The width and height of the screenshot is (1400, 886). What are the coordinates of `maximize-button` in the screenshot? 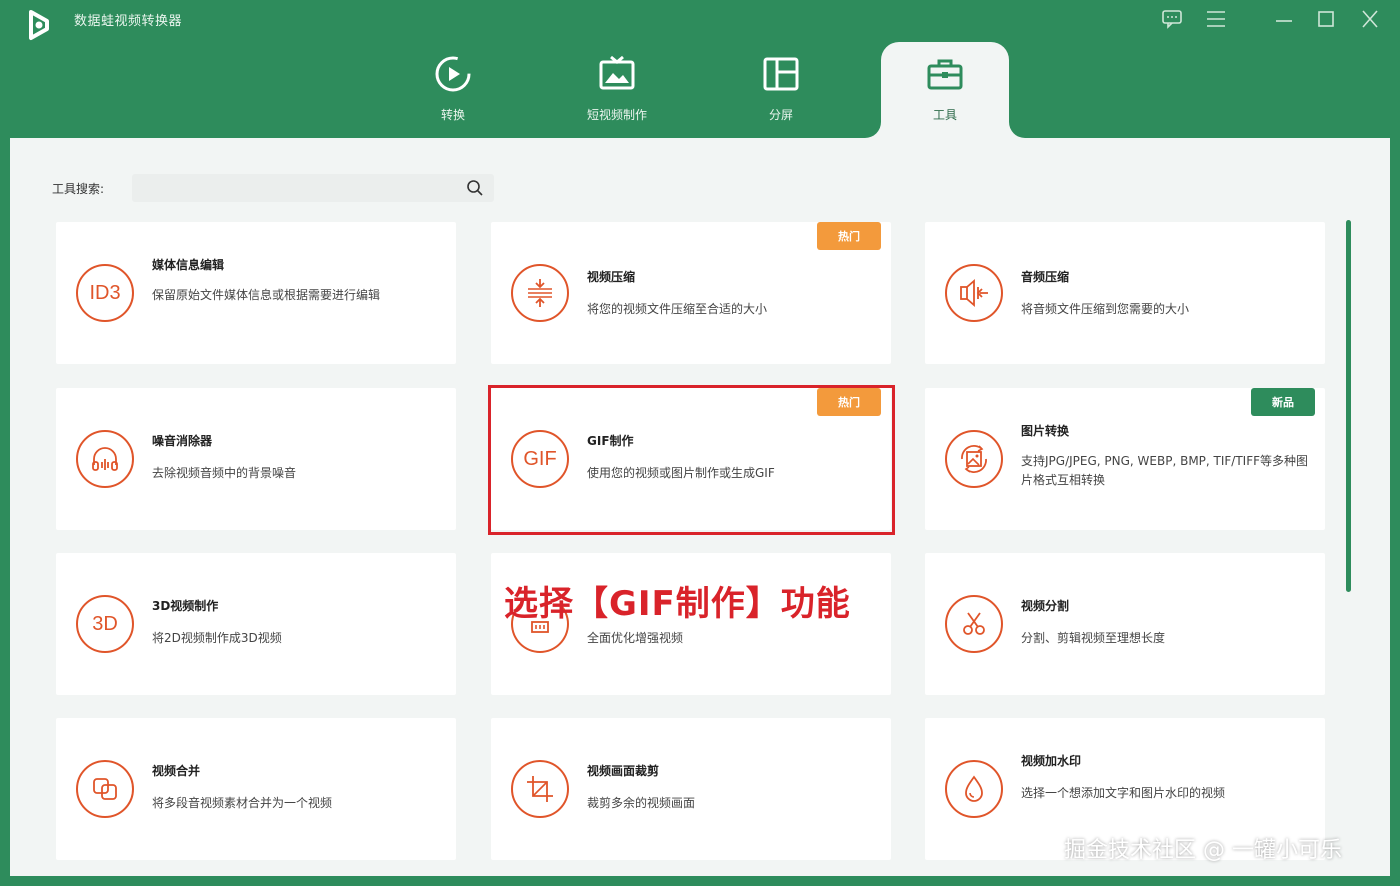 It's located at (1326, 19).